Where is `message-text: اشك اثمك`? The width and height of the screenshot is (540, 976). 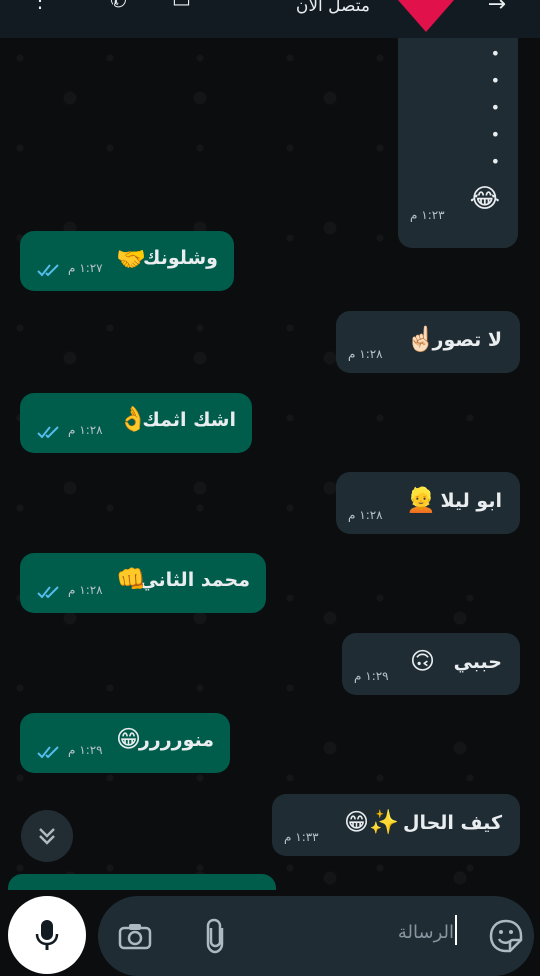
message-text: اشك اثمك is located at coordinates (189, 420).